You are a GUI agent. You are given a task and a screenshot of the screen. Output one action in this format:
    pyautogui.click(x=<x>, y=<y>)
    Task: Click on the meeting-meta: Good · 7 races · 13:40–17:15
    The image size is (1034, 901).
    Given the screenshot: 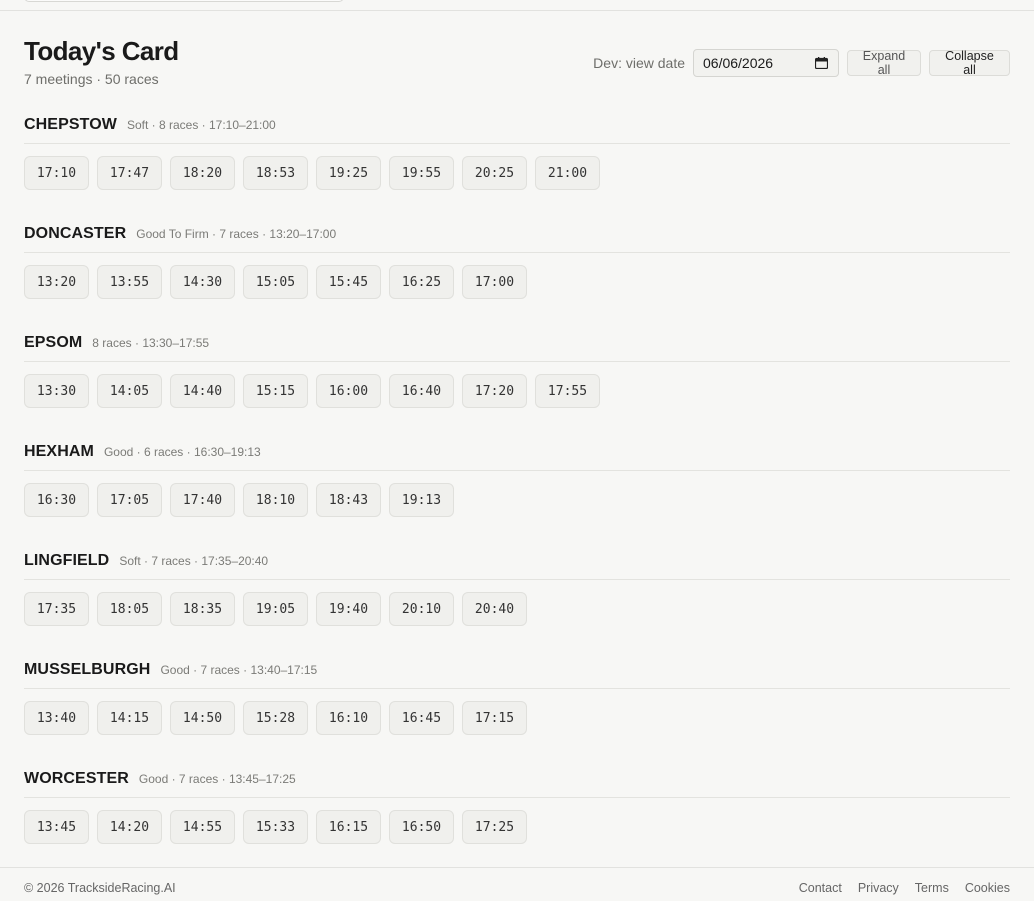 What is the action you would take?
    pyautogui.click(x=239, y=670)
    